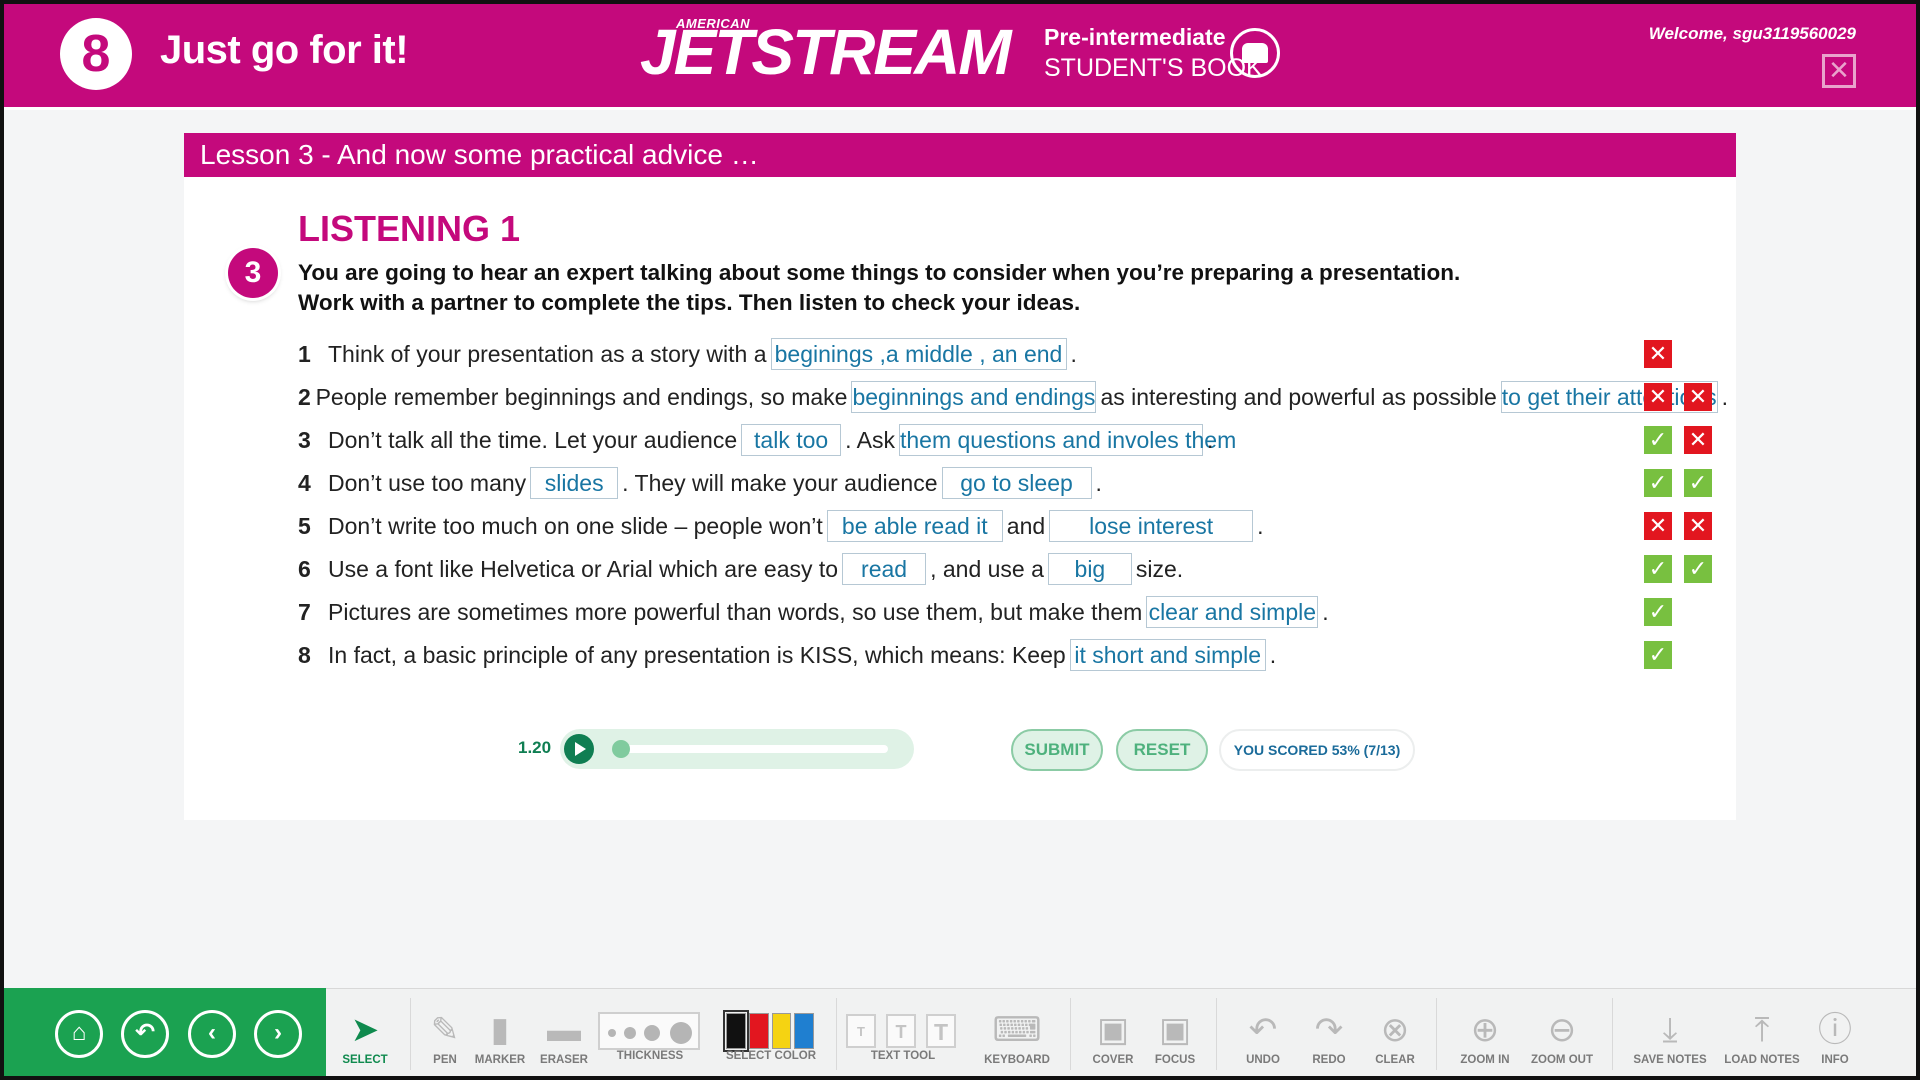 This screenshot has width=1920, height=1080. Describe the element at coordinates (1113, 1030) in the screenshot. I see `cover-icon: ▣` at that location.